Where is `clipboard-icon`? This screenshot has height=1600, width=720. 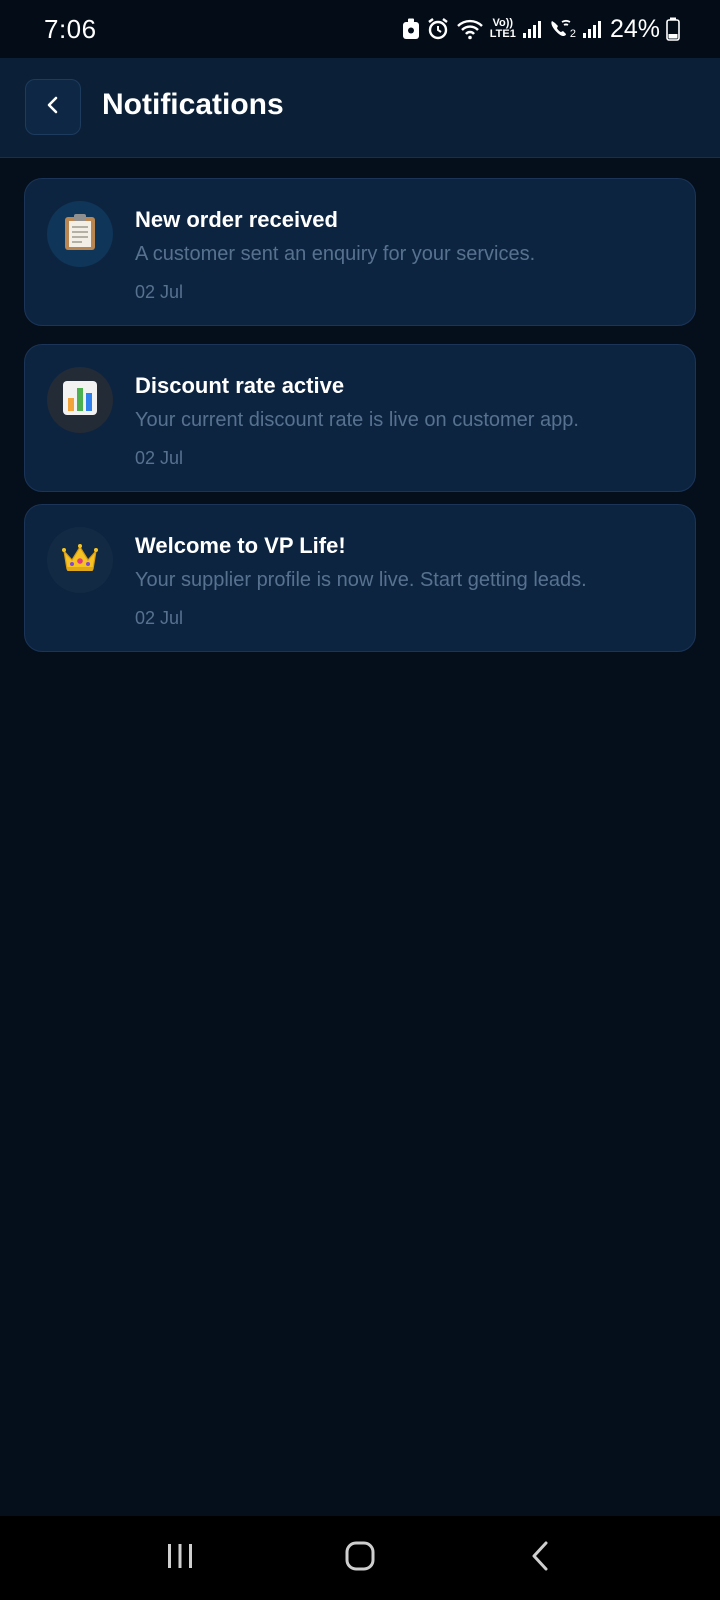
clipboard-icon is located at coordinates (80, 234).